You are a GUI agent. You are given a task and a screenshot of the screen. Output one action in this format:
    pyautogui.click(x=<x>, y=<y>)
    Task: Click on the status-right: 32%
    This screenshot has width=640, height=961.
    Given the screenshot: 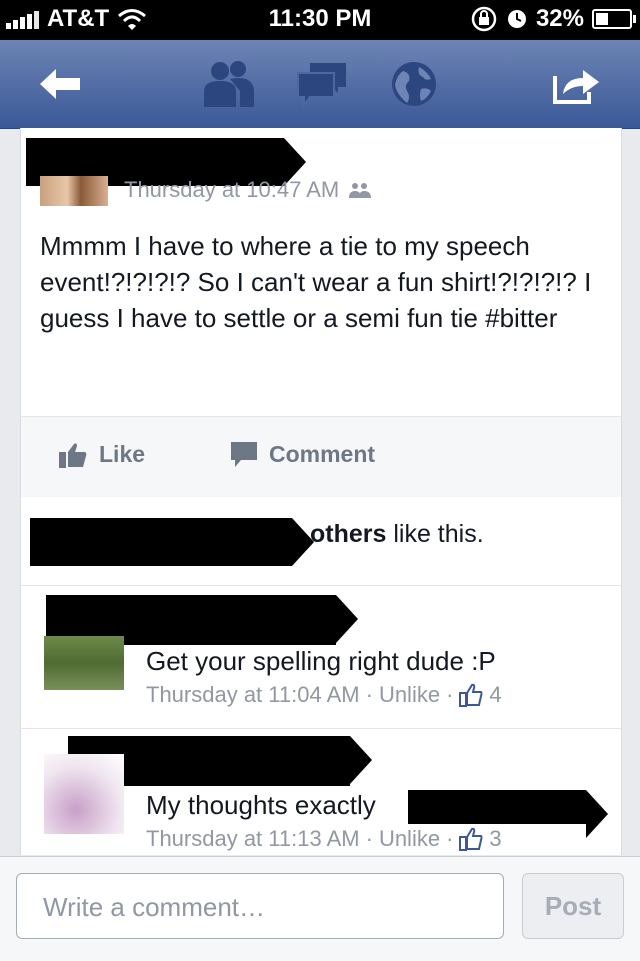 What is the action you would take?
    pyautogui.click(x=553, y=19)
    